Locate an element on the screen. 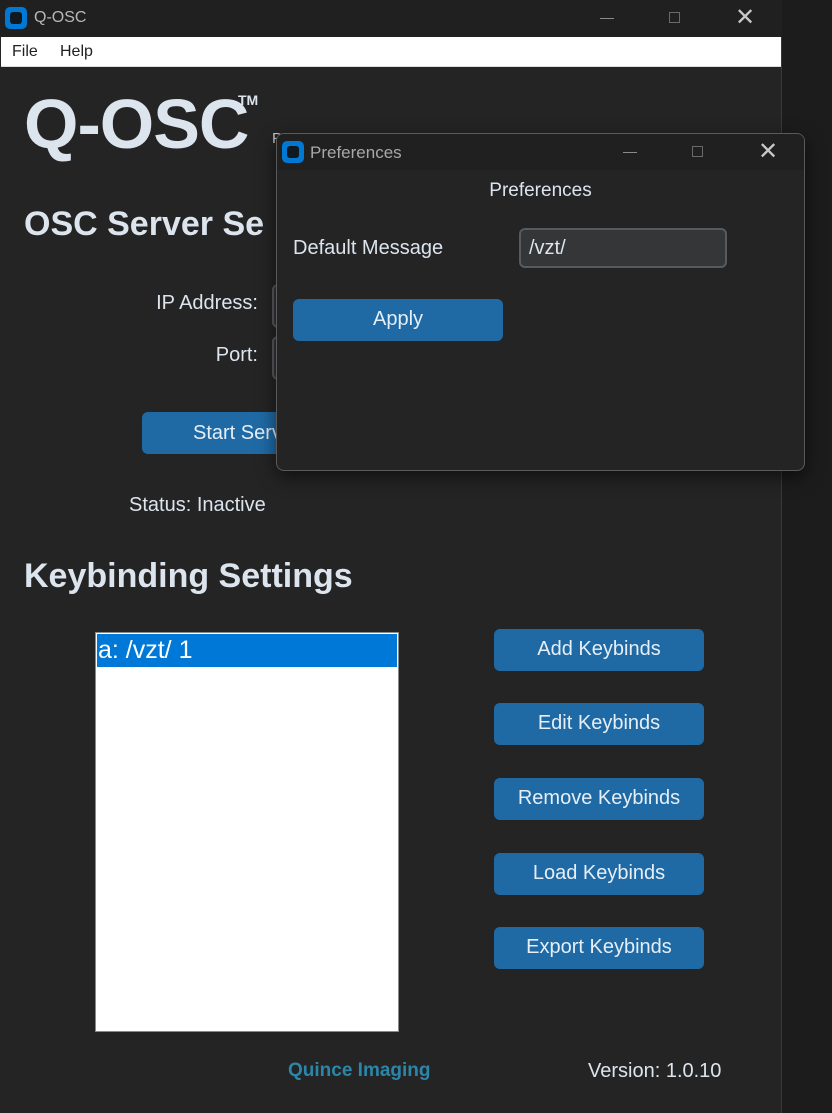 This screenshot has width=832, height=1113. dialog-heading: Preferences is located at coordinates (540, 190).